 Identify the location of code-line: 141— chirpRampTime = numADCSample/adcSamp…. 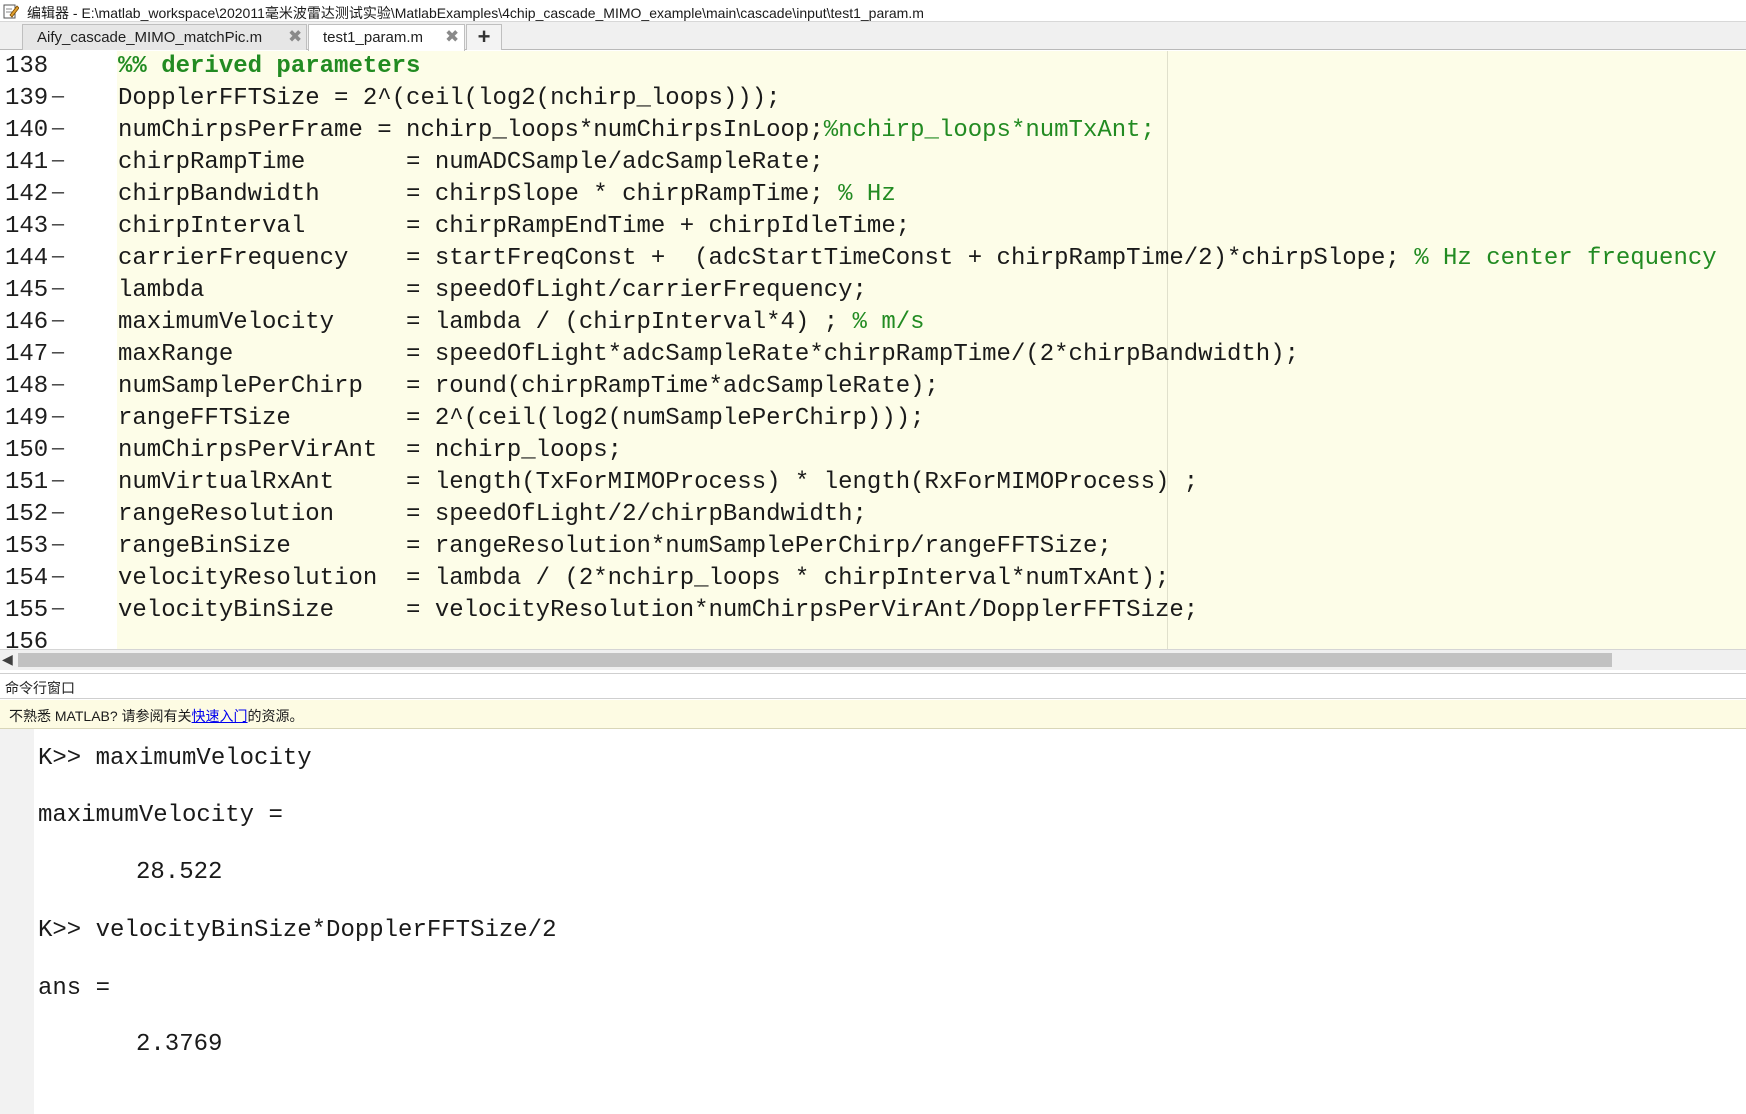
(873, 163).